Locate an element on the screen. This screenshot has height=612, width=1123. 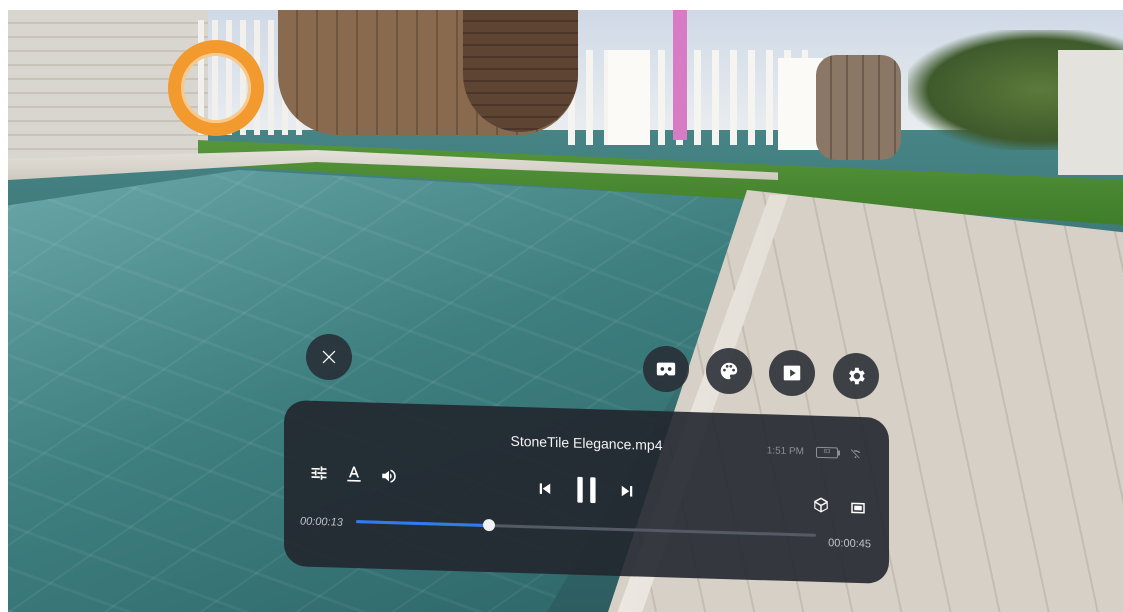
cube-icon is located at coordinates (821, 505).